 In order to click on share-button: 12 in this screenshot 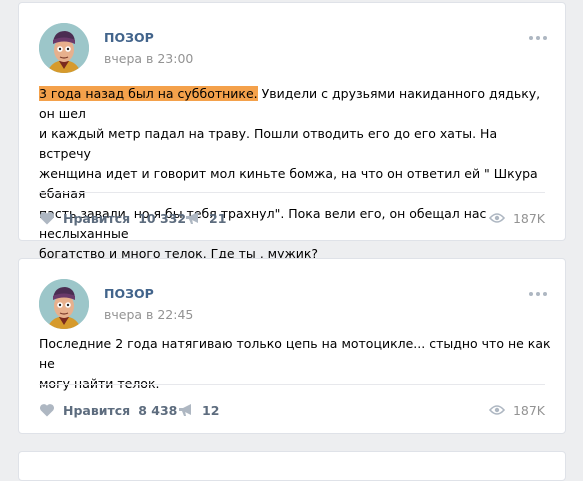, I will do `click(198, 410)`.